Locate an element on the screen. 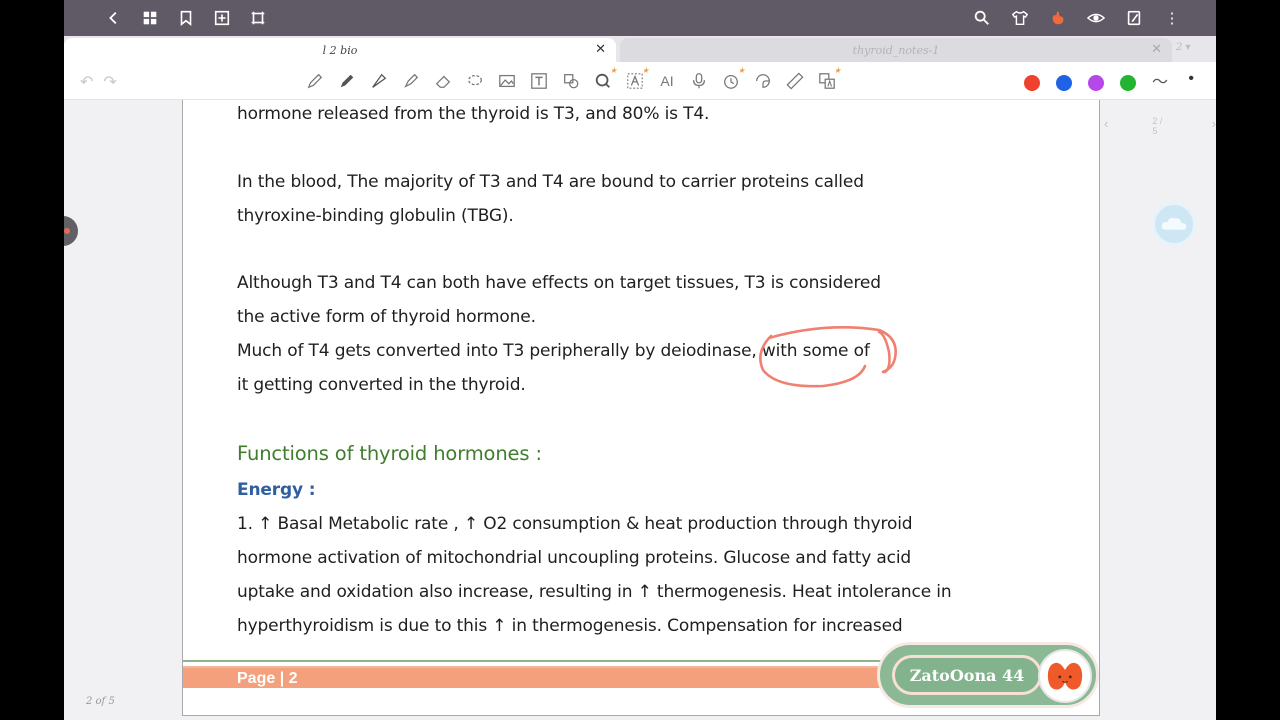 The height and width of the screenshot is (720, 1280). tab-active: l 2 bio ✕ is located at coordinates (340, 50).